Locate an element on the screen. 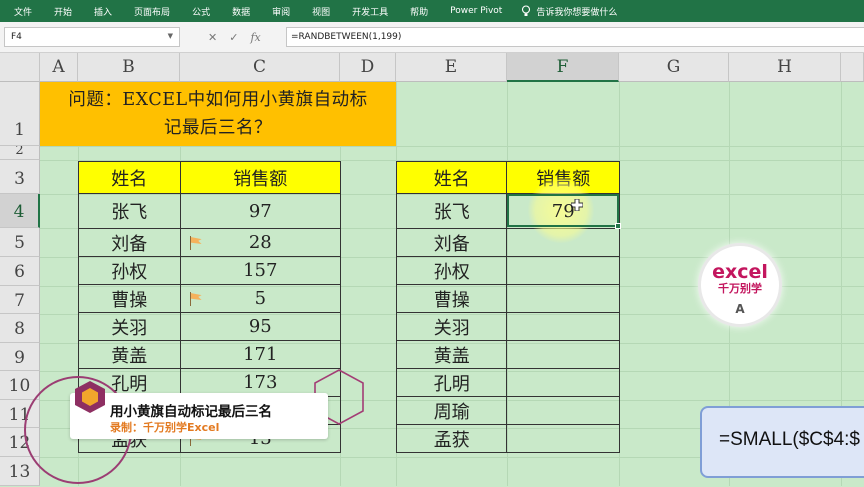  left-cell-name: 黄盖 is located at coordinates (129, 354).